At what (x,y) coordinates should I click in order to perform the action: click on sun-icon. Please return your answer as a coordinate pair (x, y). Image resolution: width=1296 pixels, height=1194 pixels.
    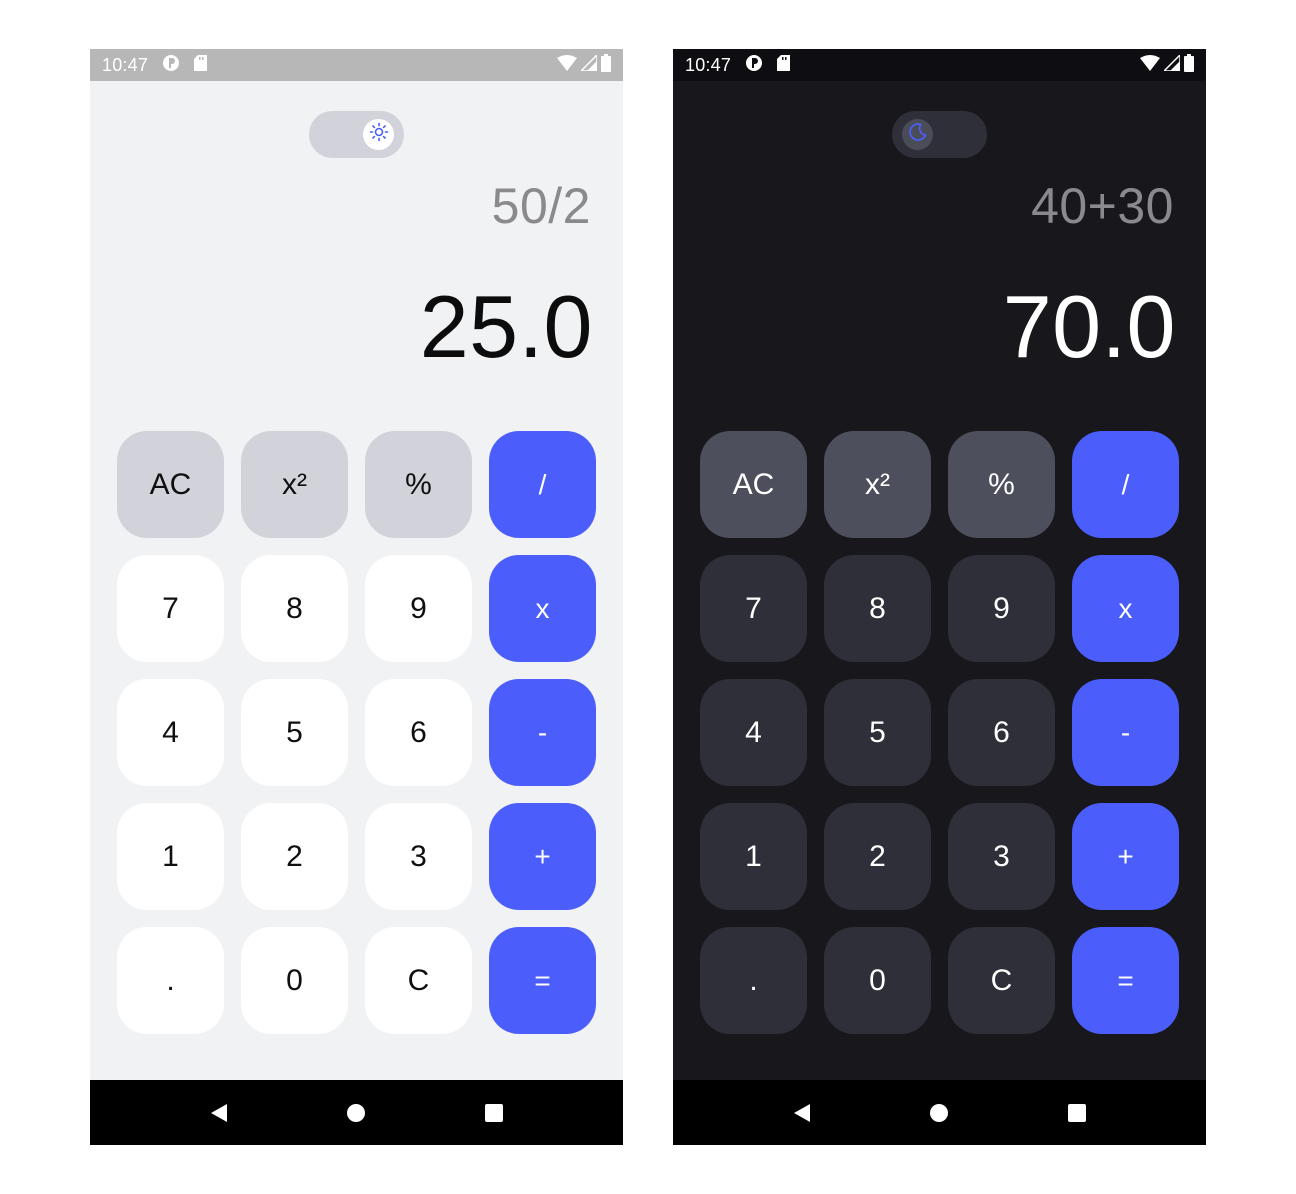
    Looking at the image, I should click on (379, 134).